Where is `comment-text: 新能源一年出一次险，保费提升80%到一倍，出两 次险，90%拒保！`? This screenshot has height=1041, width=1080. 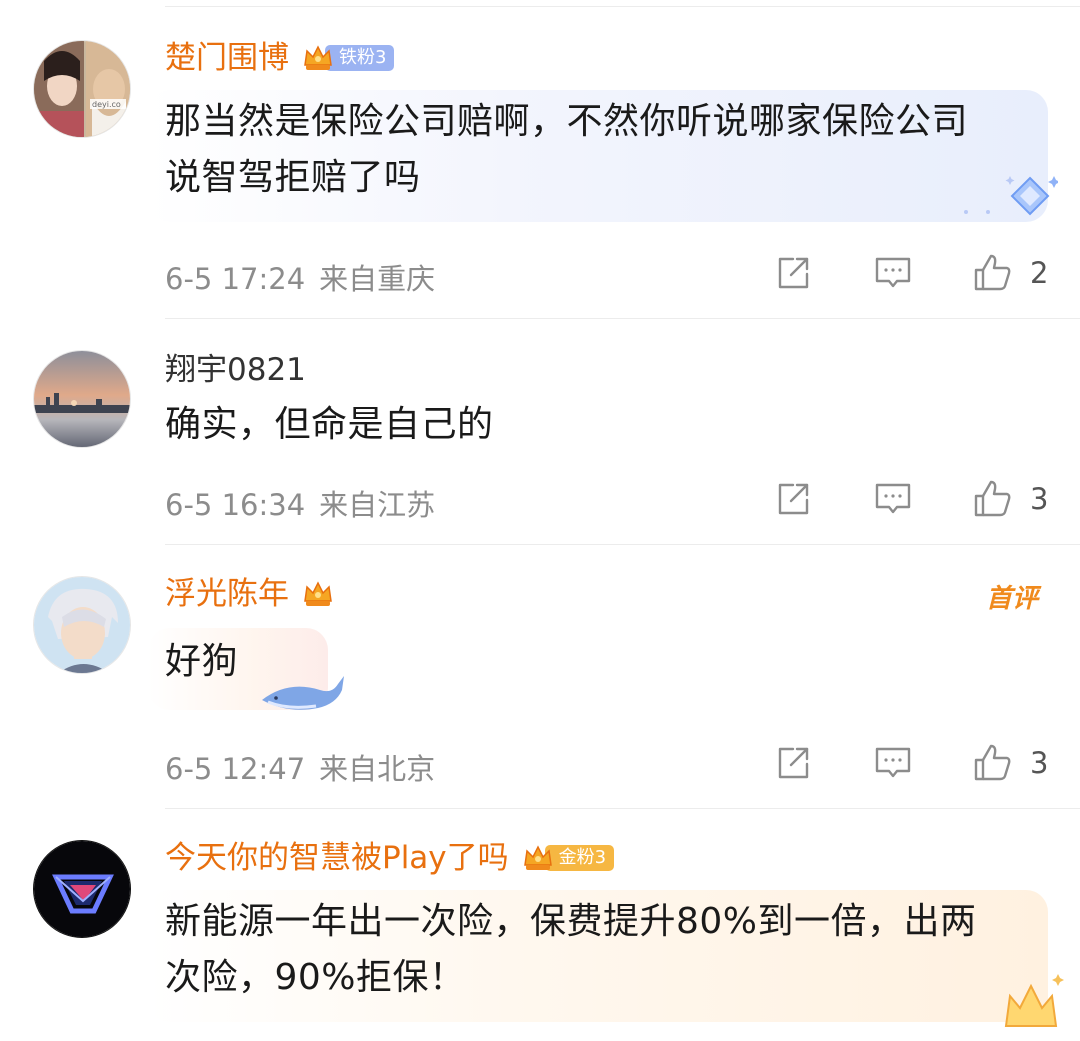
comment-text: 新能源一年出一次险，保费提升80%到一倍，出两 次险，90%拒保！ is located at coordinates (571, 949).